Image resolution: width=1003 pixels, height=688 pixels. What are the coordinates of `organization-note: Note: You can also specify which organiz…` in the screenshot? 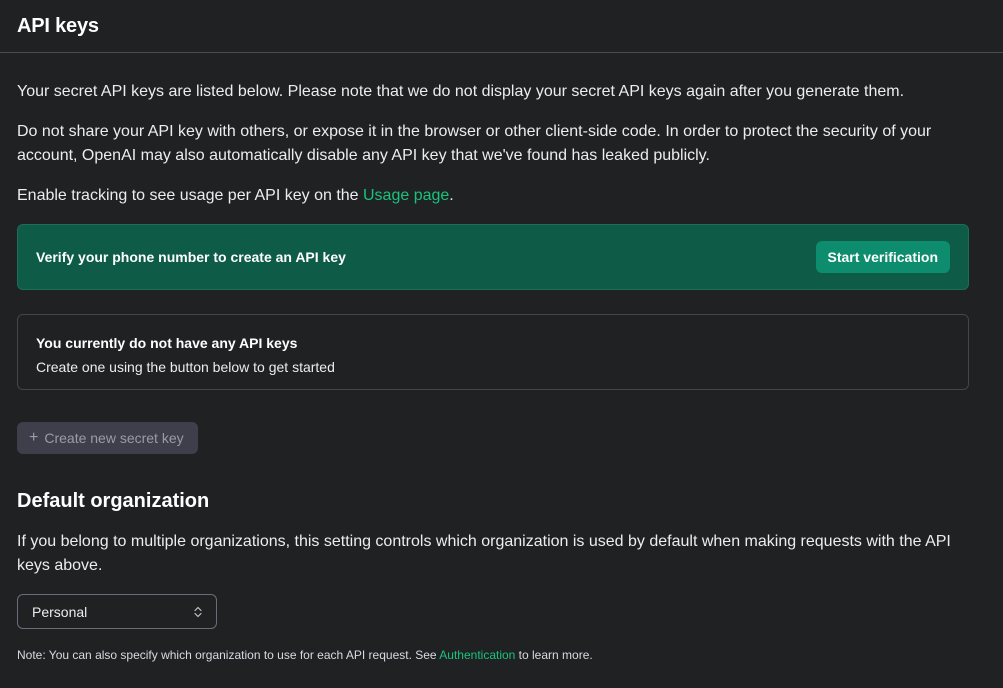 It's located at (493, 655).